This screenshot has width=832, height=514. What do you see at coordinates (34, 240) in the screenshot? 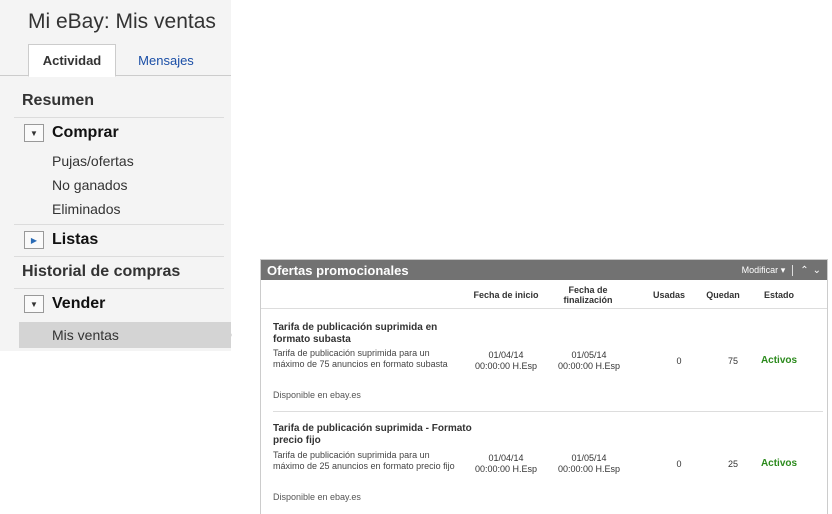
I see `chevron-right-icon: ▶` at bounding box center [34, 240].